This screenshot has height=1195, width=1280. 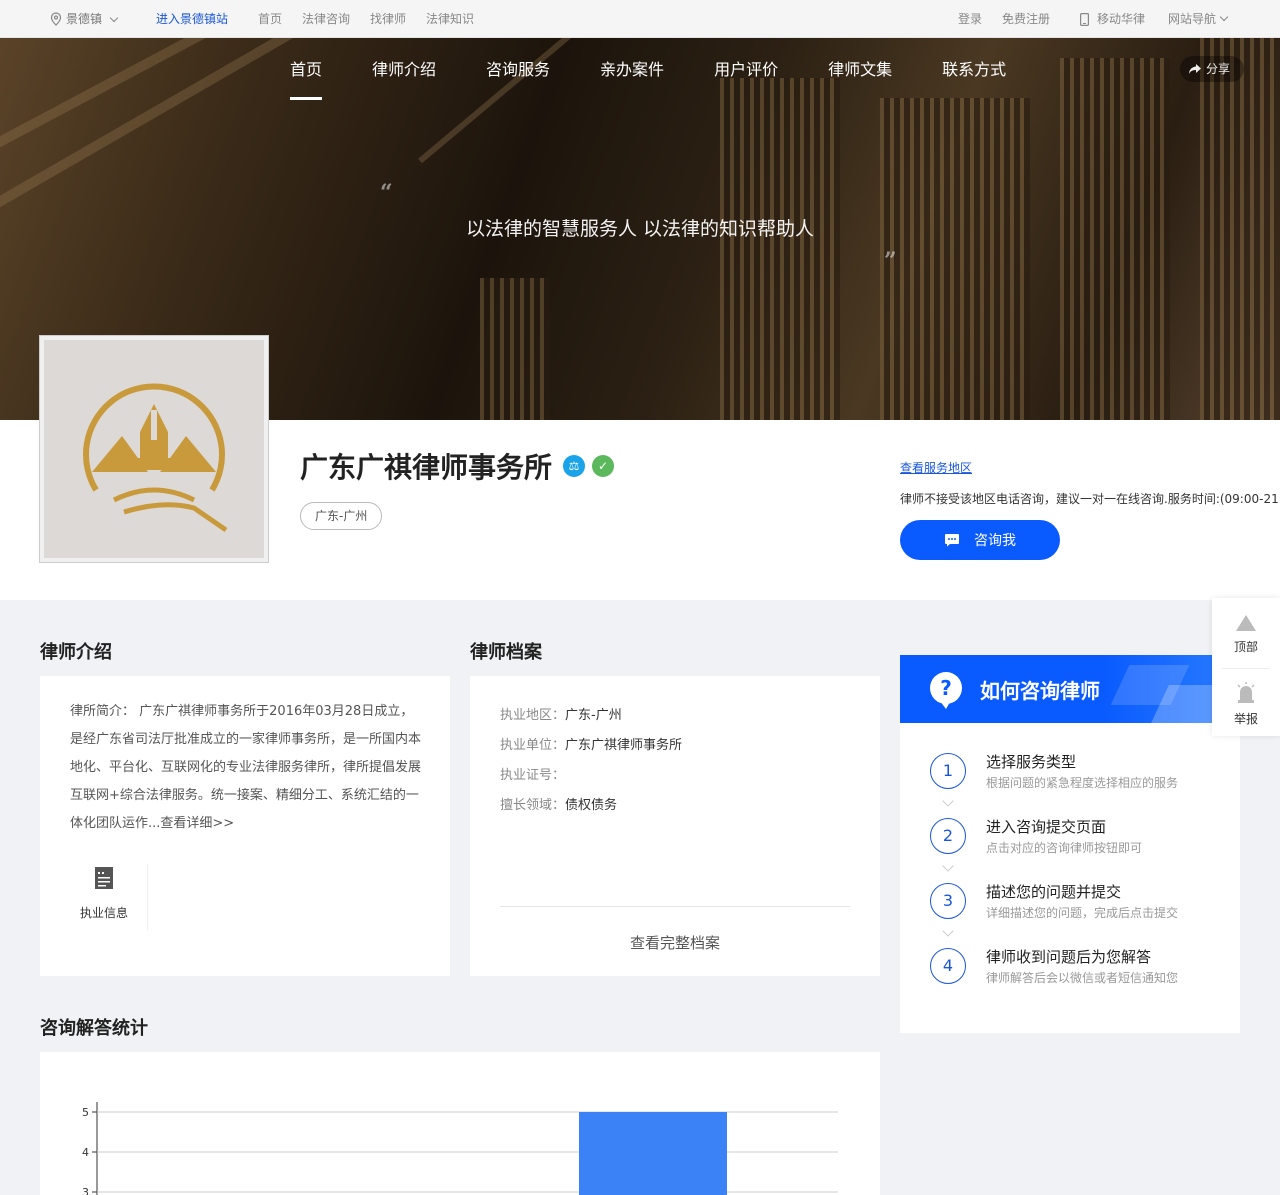 What do you see at coordinates (1040, 691) in the screenshot?
I see `how-to-consult-title: 如何咨询律师` at bounding box center [1040, 691].